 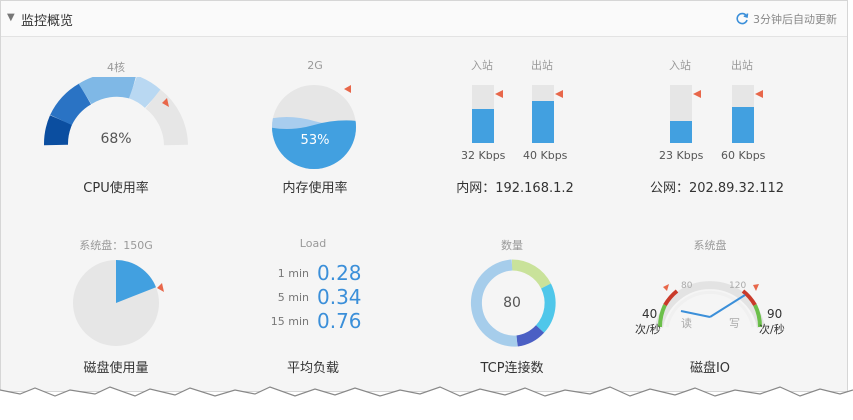 What do you see at coordinates (512, 368) in the screenshot?
I see `tcp-label: TCP连接数` at bounding box center [512, 368].